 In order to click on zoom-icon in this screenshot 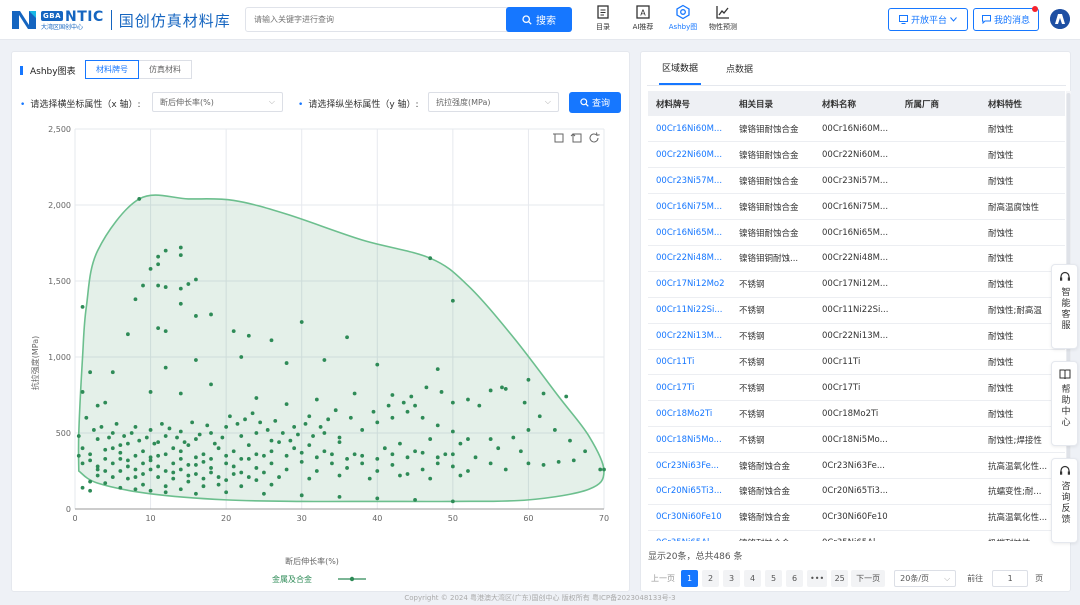, I will do `click(558, 138)`.